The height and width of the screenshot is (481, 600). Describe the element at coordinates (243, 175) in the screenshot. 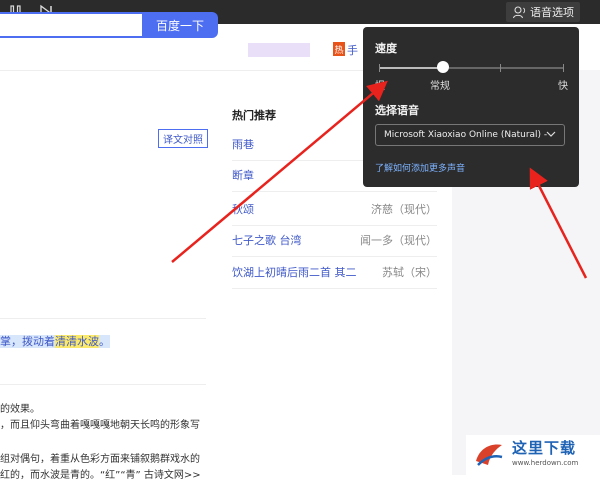

I see `hot-item-title: 断章` at that location.